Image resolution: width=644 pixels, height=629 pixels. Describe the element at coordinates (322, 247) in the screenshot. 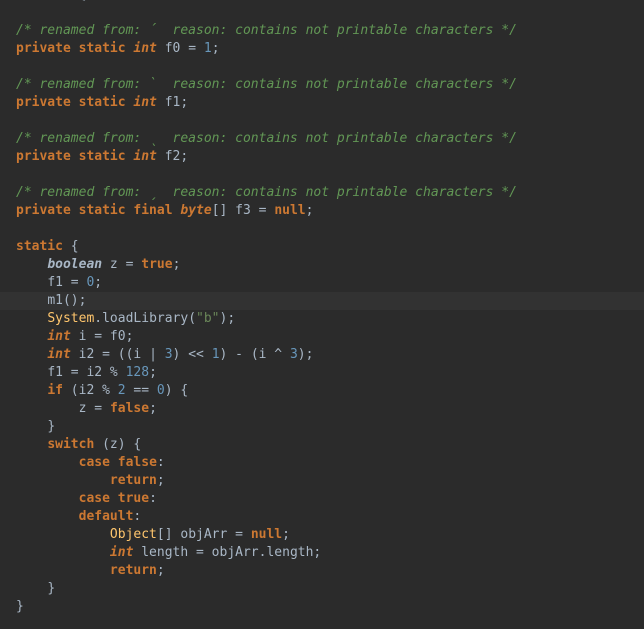

I see `code-line: static {` at that location.